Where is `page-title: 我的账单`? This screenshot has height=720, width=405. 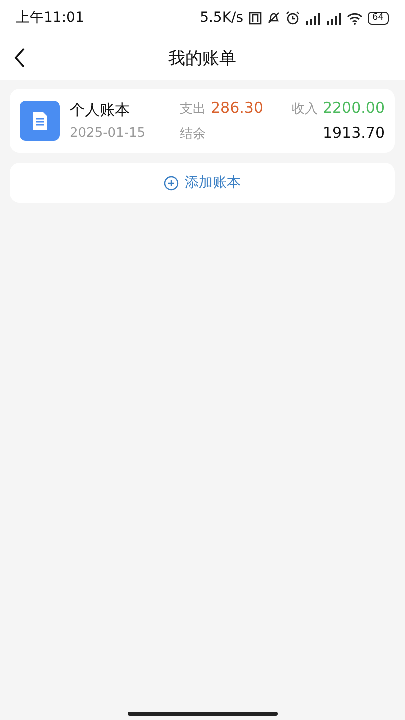 page-title: 我的账单 is located at coordinates (202, 59).